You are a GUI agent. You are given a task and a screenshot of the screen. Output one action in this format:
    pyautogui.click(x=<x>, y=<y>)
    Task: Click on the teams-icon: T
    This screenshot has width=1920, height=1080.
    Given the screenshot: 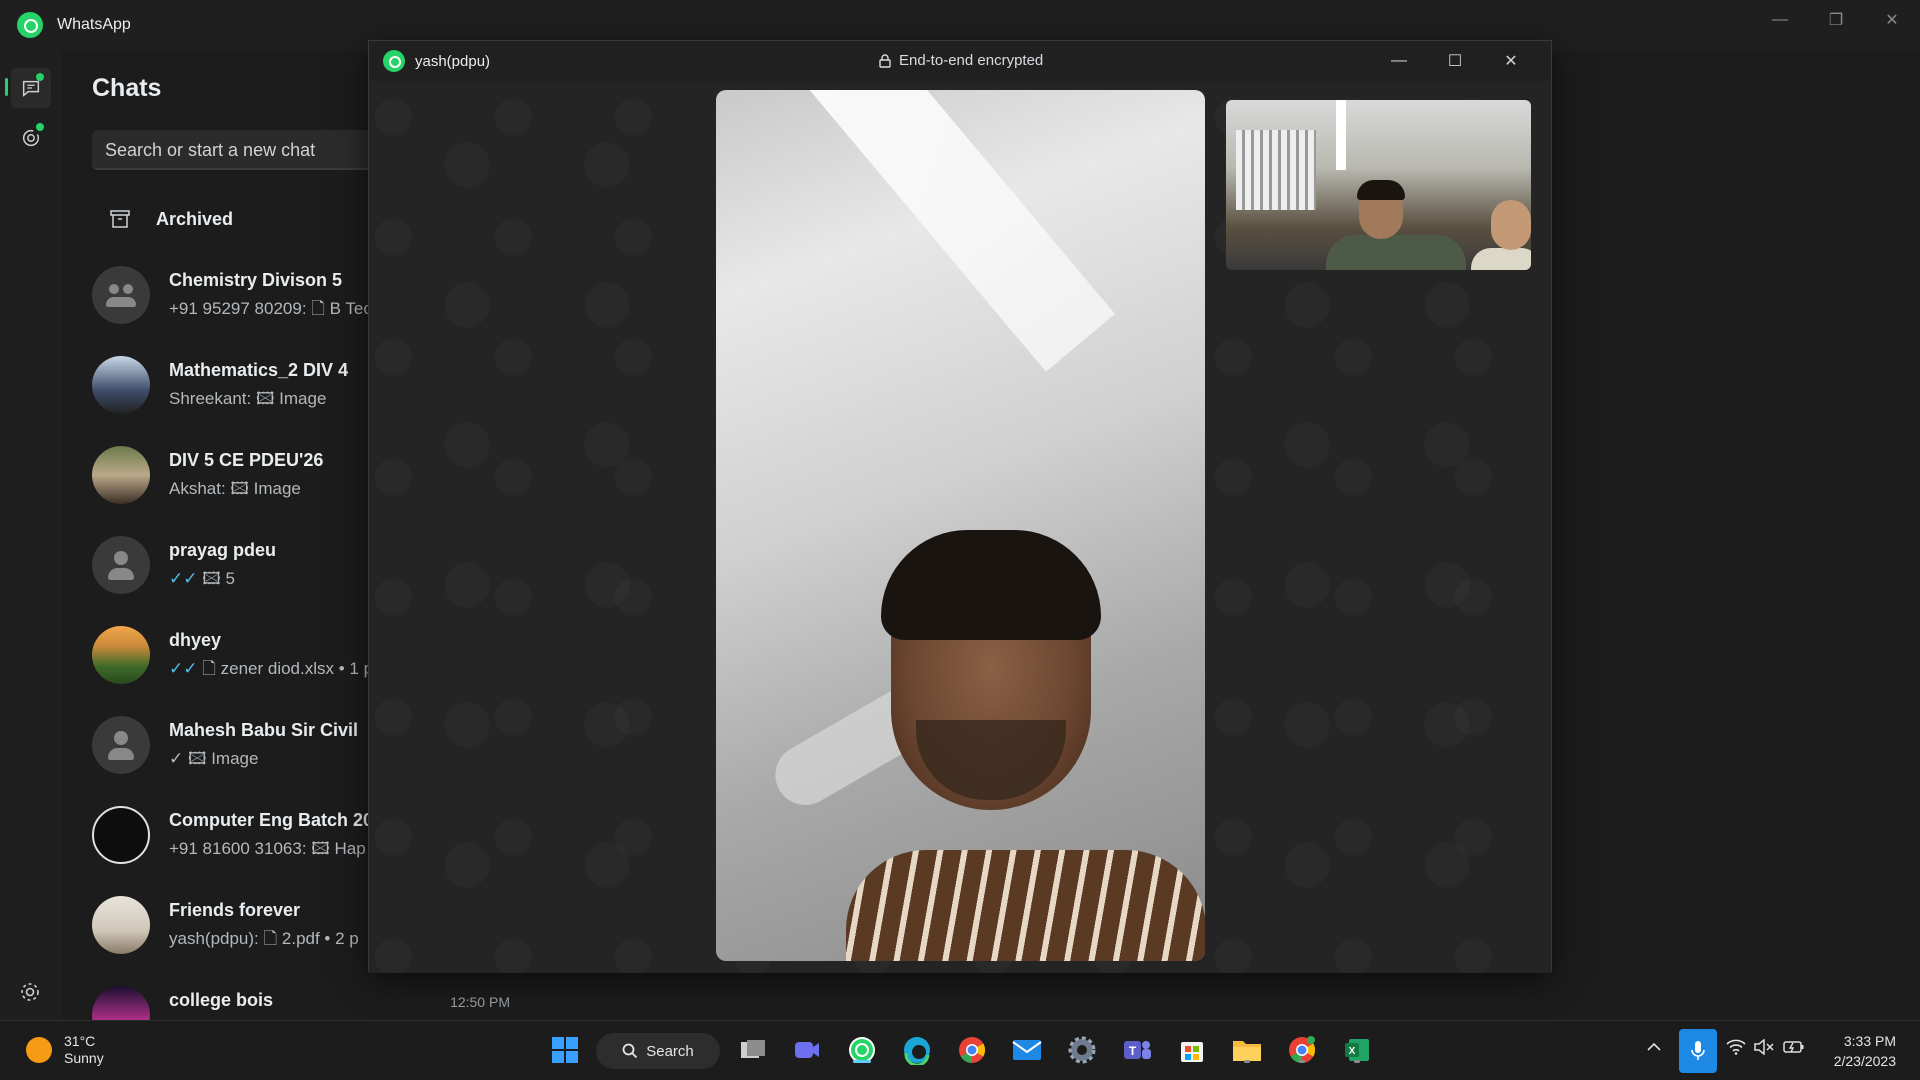 What is the action you would take?
    pyautogui.click(x=1137, y=1050)
    